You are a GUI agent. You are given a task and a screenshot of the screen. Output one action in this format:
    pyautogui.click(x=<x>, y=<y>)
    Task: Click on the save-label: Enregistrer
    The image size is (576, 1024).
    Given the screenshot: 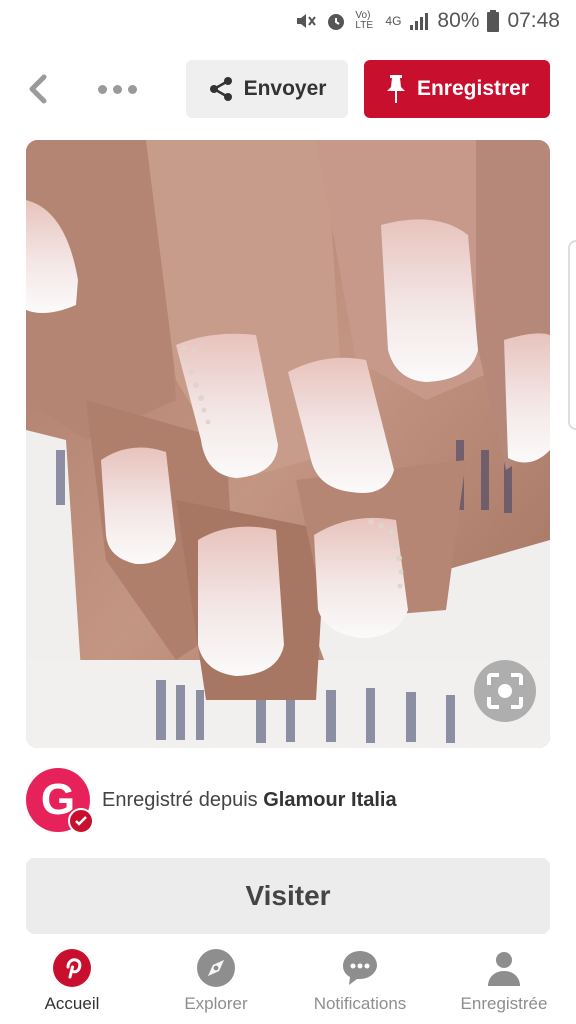 What is the action you would take?
    pyautogui.click(x=473, y=88)
    